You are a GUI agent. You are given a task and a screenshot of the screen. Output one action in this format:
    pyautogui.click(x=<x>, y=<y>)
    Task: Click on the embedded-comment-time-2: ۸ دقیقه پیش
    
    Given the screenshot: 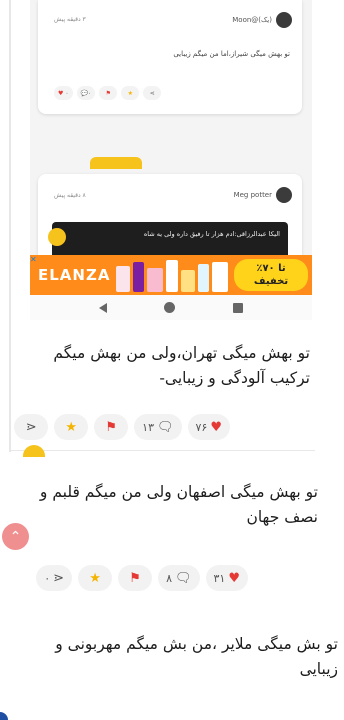 What is the action you would take?
    pyautogui.click(x=70, y=195)
    